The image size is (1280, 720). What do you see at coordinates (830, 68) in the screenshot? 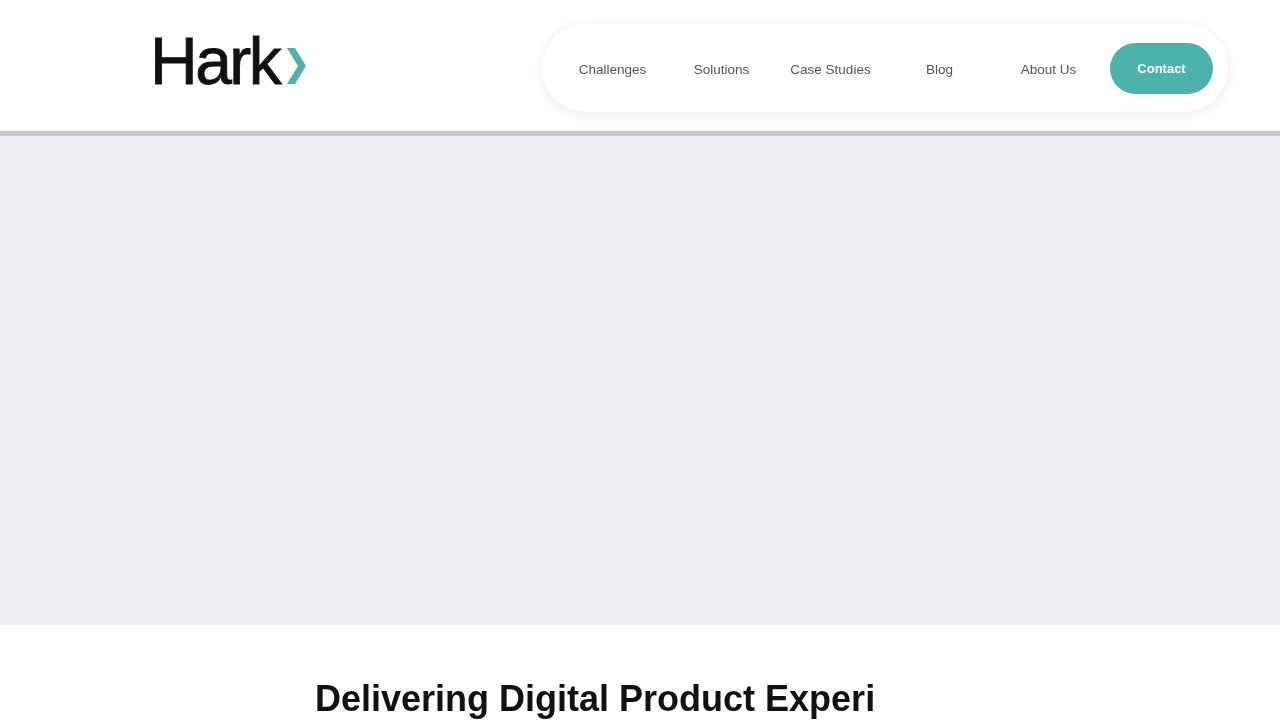
I see `nav-link: Case Studies` at bounding box center [830, 68].